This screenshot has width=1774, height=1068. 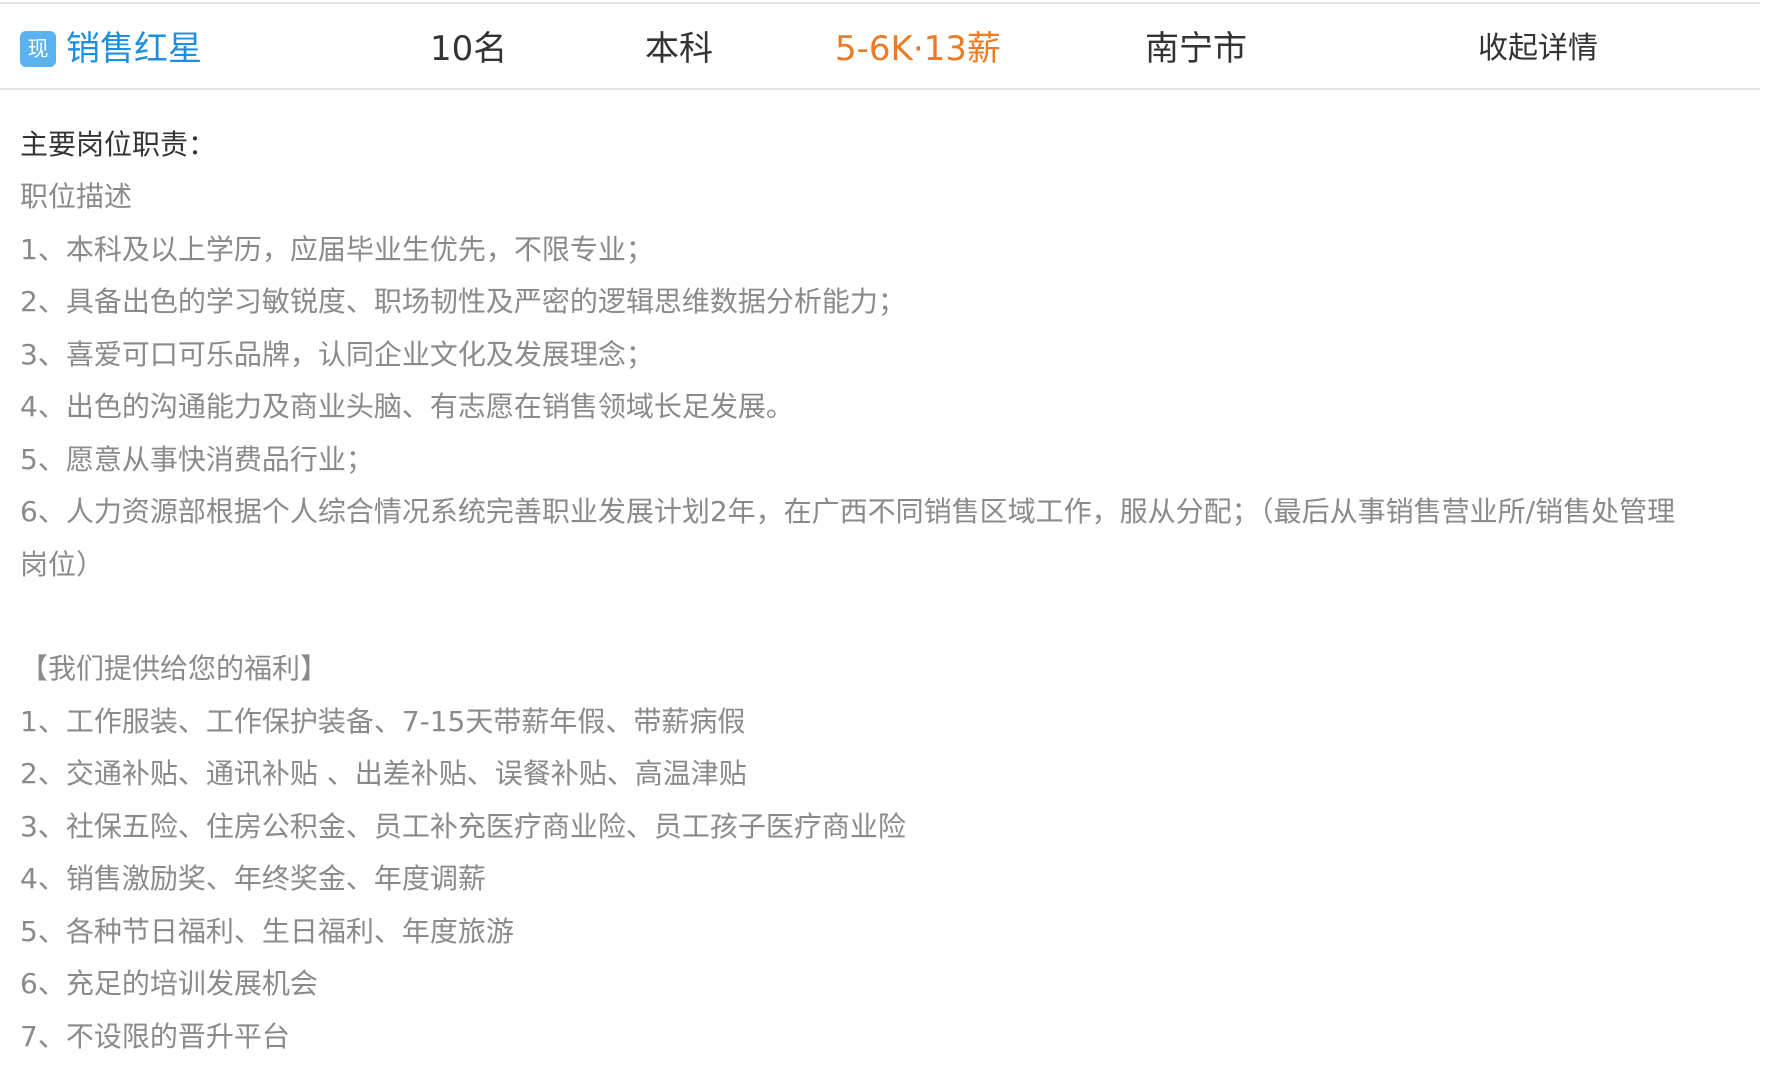 I want to click on job-summary-row: 现 销售红星 10名 本科 5-6K·13薪 南宁市 收起详情, so click(x=880, y=47).